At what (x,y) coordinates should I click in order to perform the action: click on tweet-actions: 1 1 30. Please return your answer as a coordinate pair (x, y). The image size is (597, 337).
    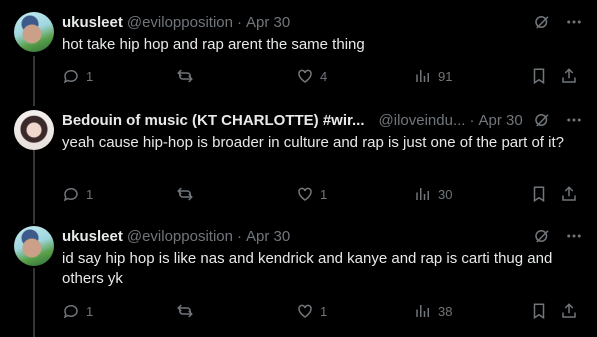
    Looking at the image, I should click on (319, 194).